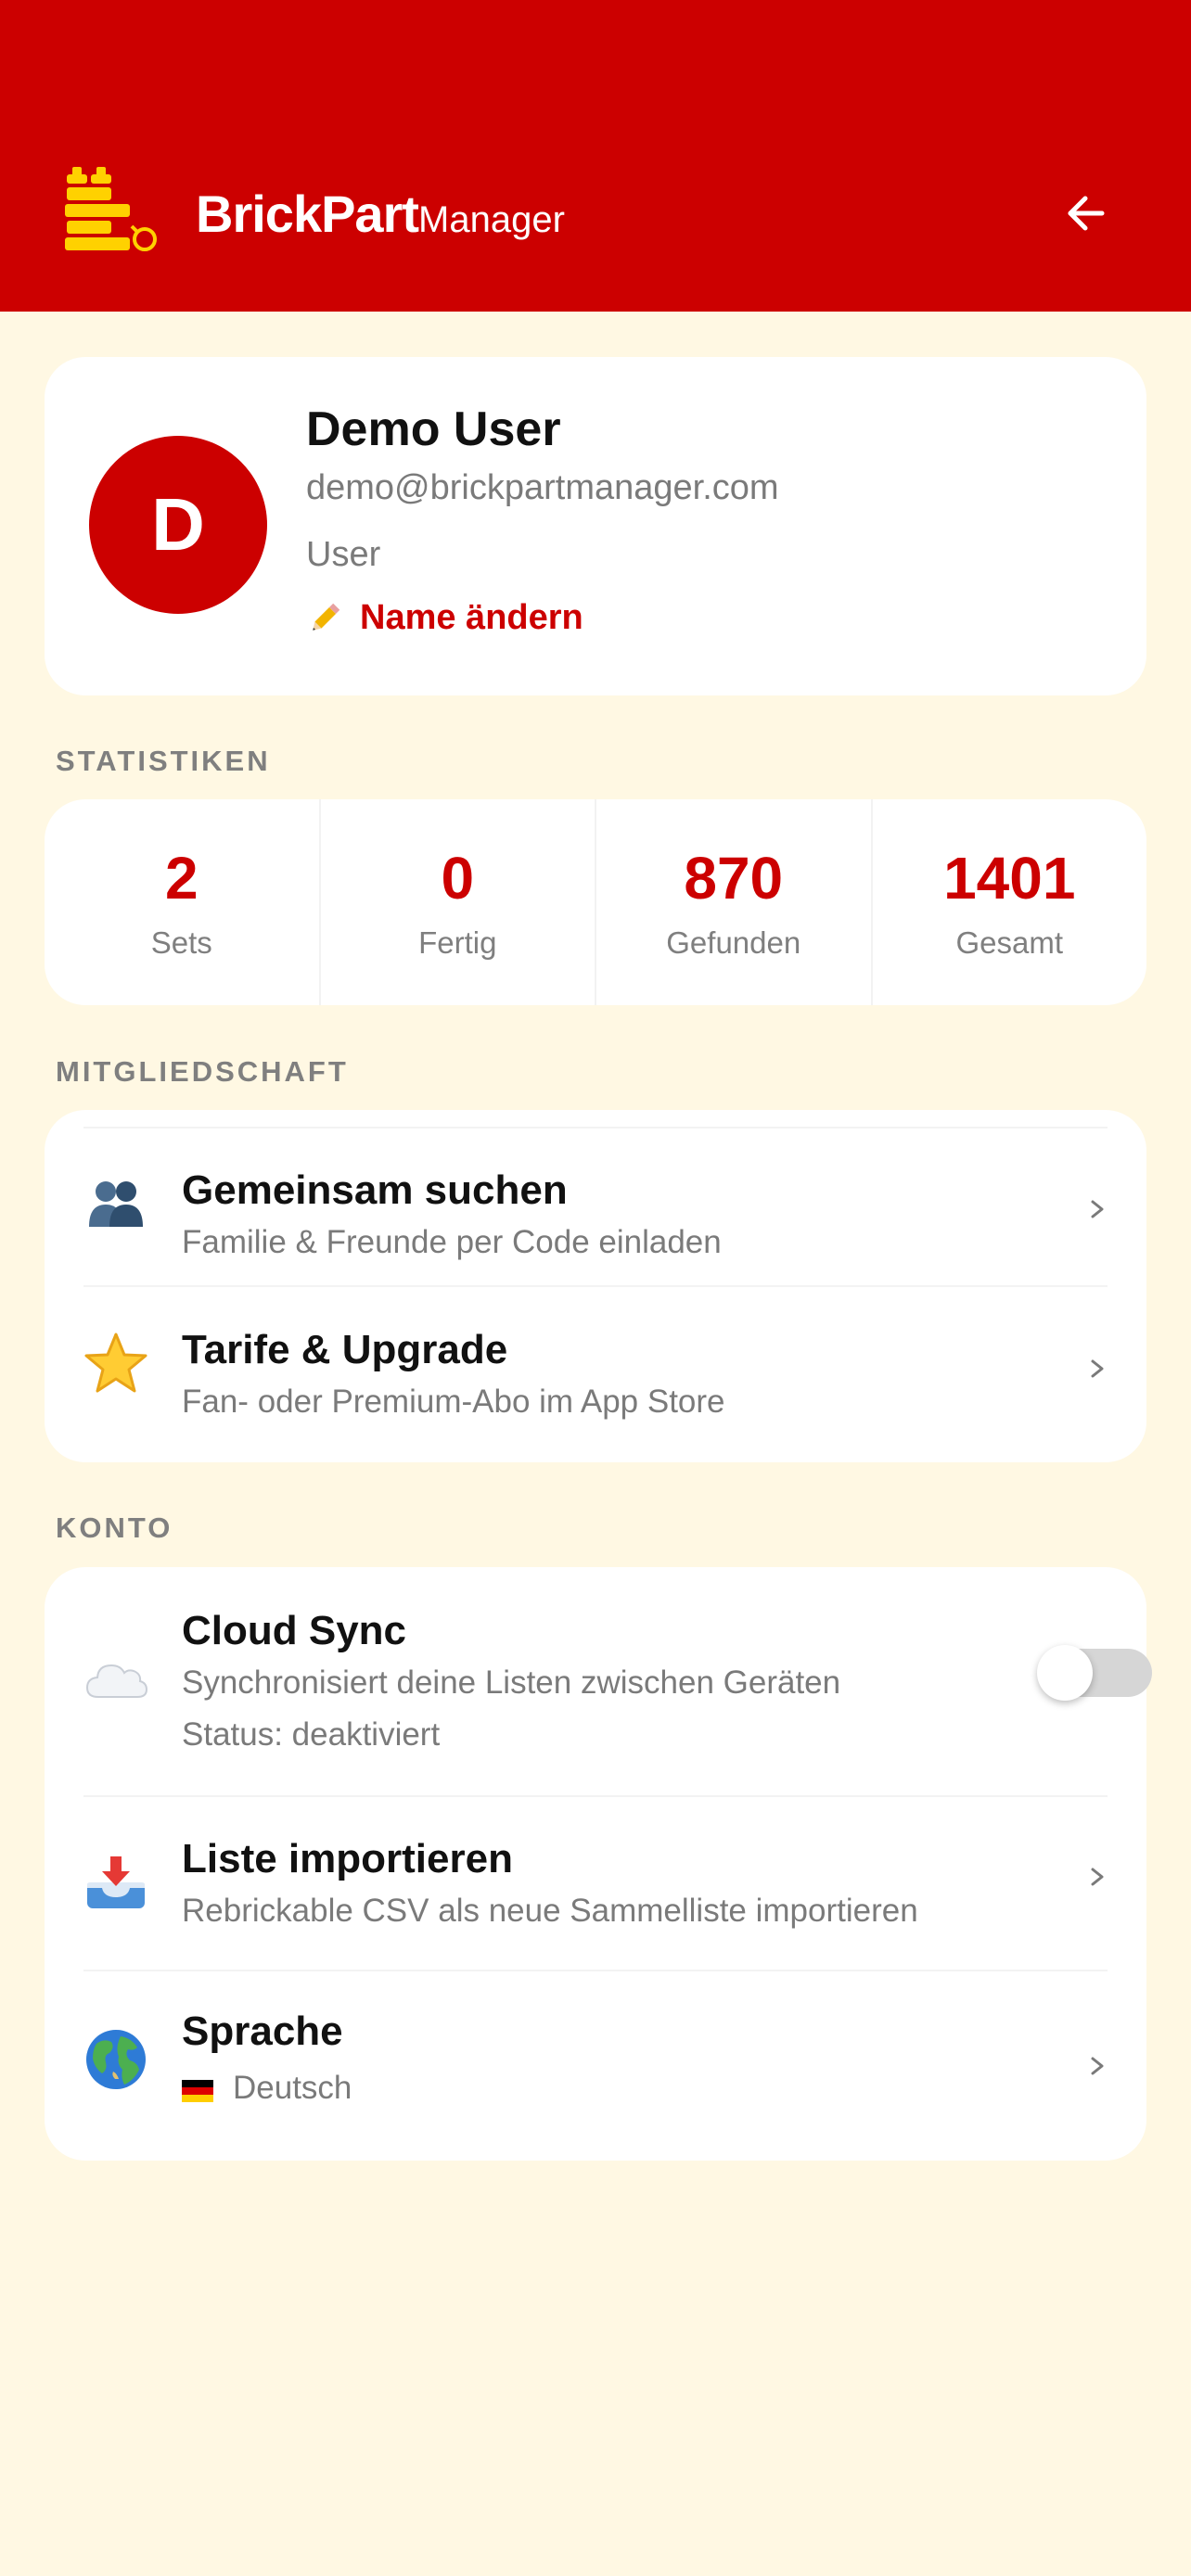 The image size is (1191, 2576). What do you see at coordinates (1010, 943) in the screenshot?
I see `stat-label: Gesamt` at bounding box center [1010, 943].